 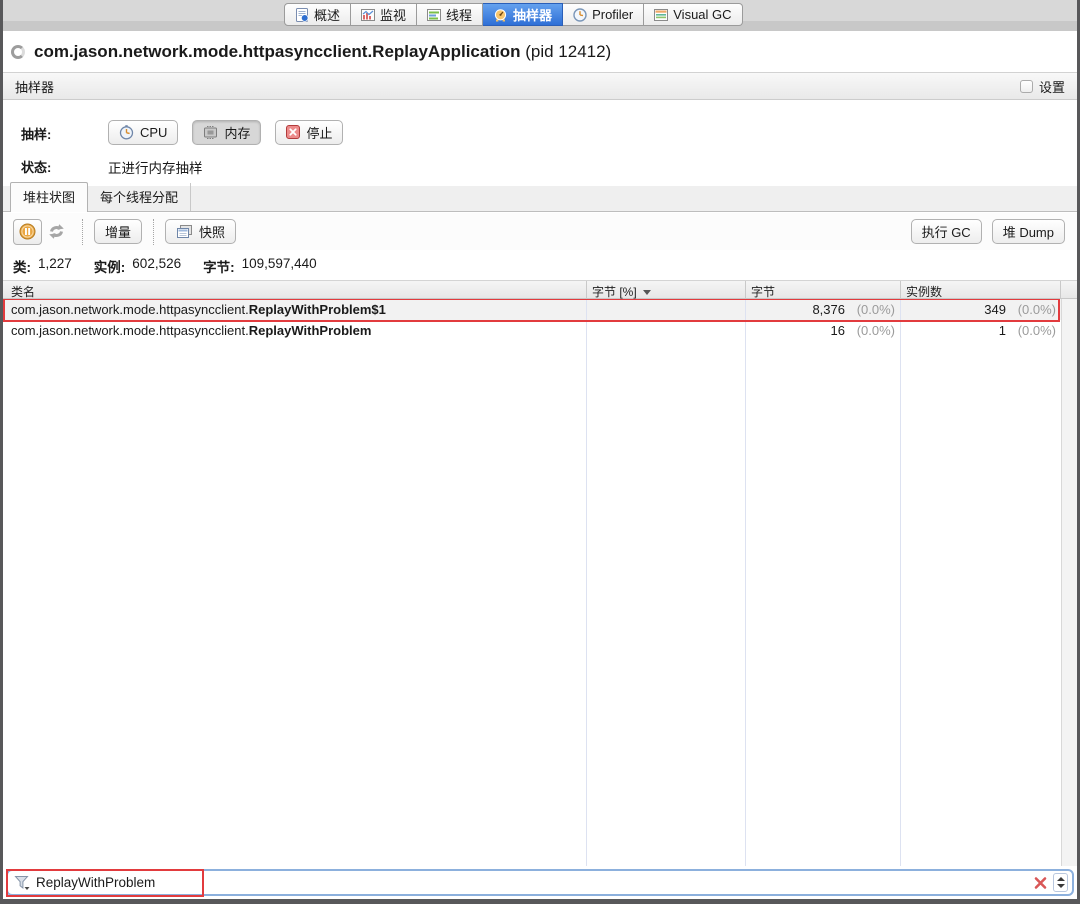 What do you see at coordinates (568, 51) in the screenshot?
I see `application-pid: (pid 12412)` at bounding box center [568, 51].